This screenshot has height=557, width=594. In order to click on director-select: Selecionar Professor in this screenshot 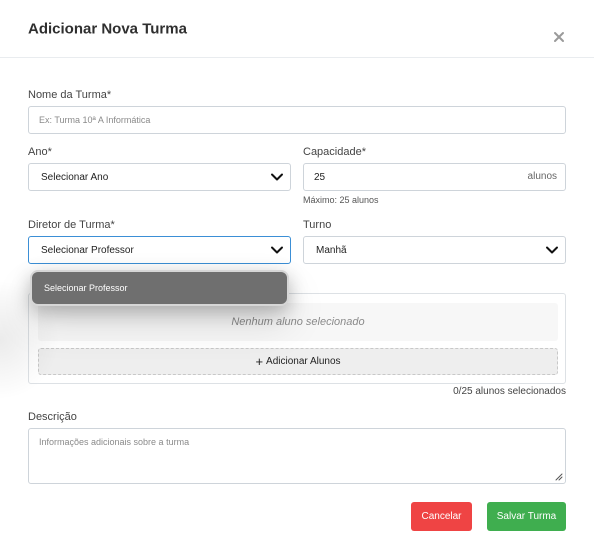, I will do `click(159, 250)`.